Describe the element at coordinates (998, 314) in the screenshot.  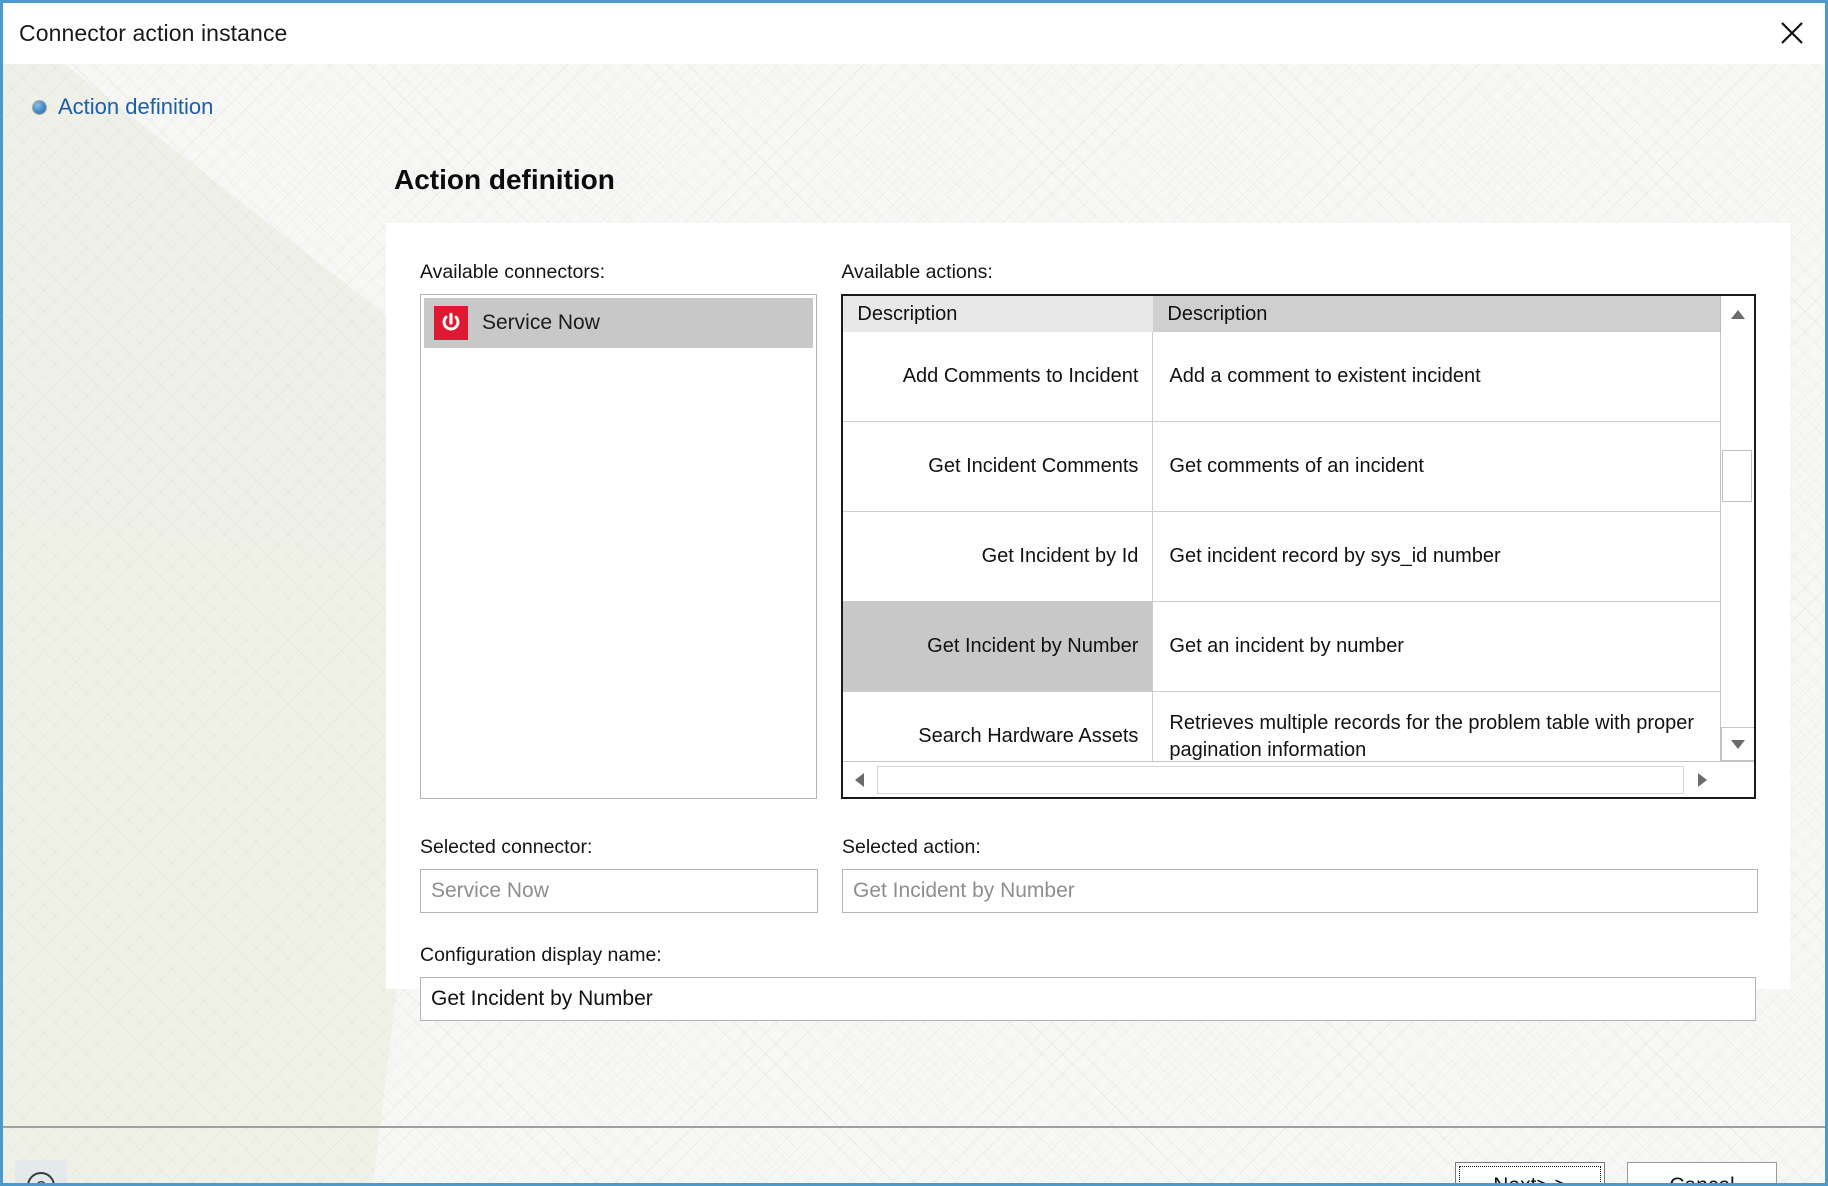
I see `column-header-name: Description` at that location.